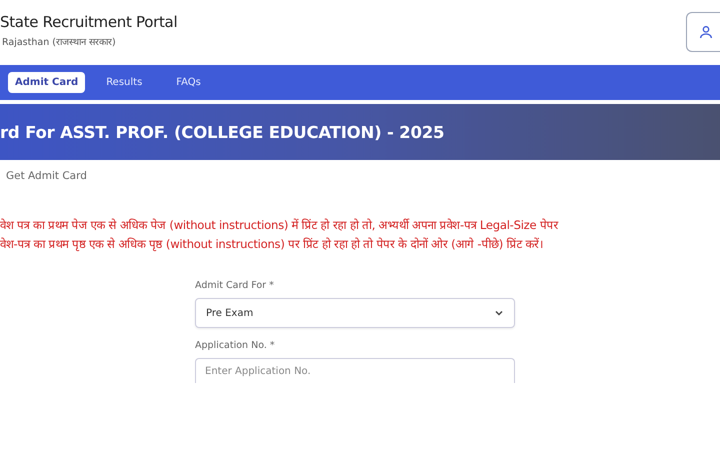 The height and width of the screenshot is (458, 720). I want to click on nav-tab: Admit Card, so click(47, 82).